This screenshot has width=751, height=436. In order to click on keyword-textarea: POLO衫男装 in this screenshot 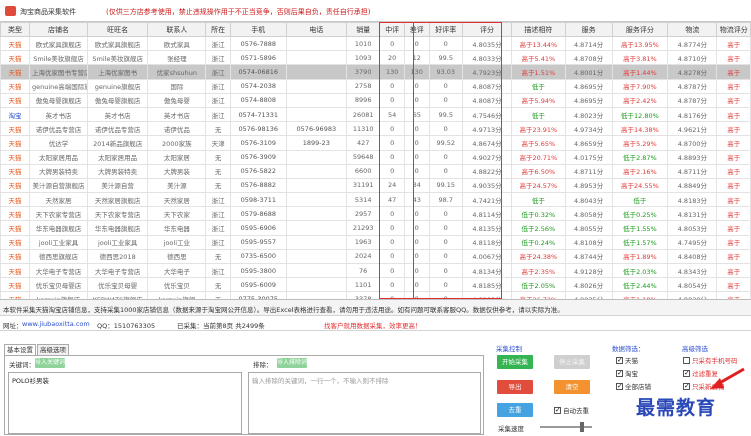, I will do `click(125, 403)`.